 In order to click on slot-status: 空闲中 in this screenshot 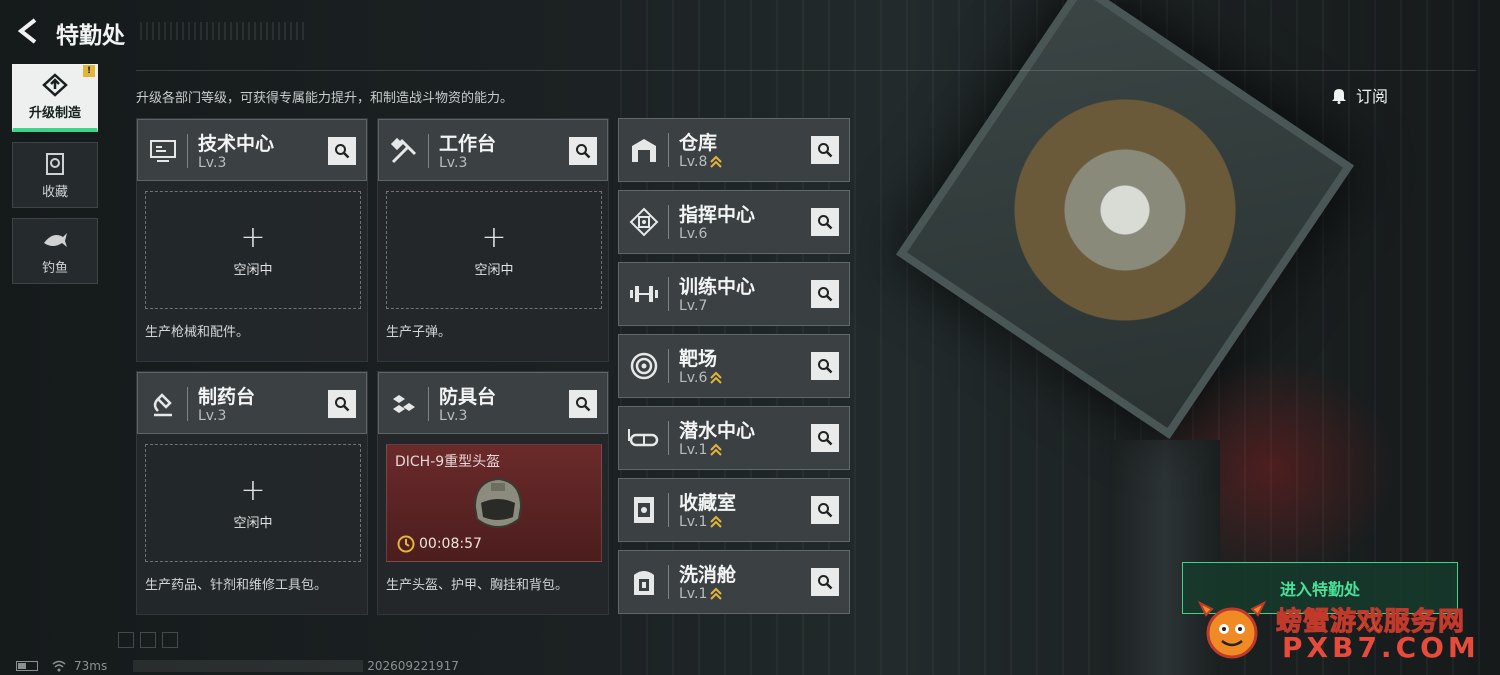, I will do `click(253, 270)`.